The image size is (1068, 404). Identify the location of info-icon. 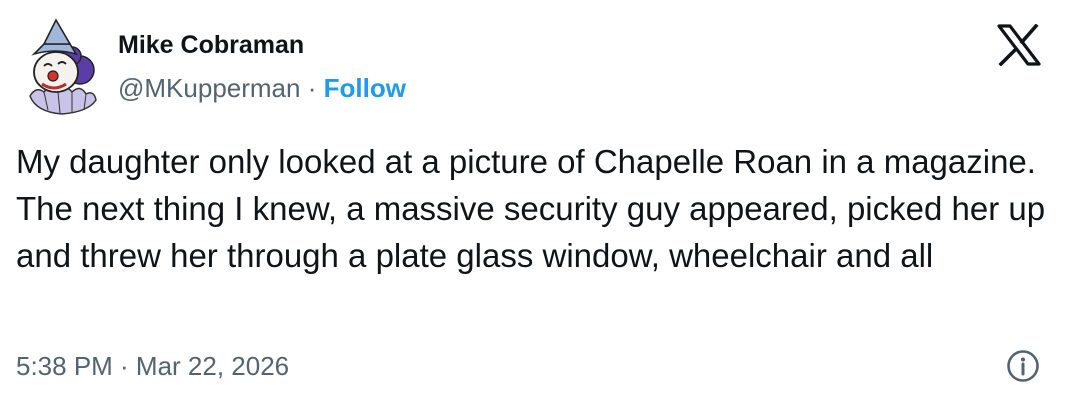
(1023, 366).